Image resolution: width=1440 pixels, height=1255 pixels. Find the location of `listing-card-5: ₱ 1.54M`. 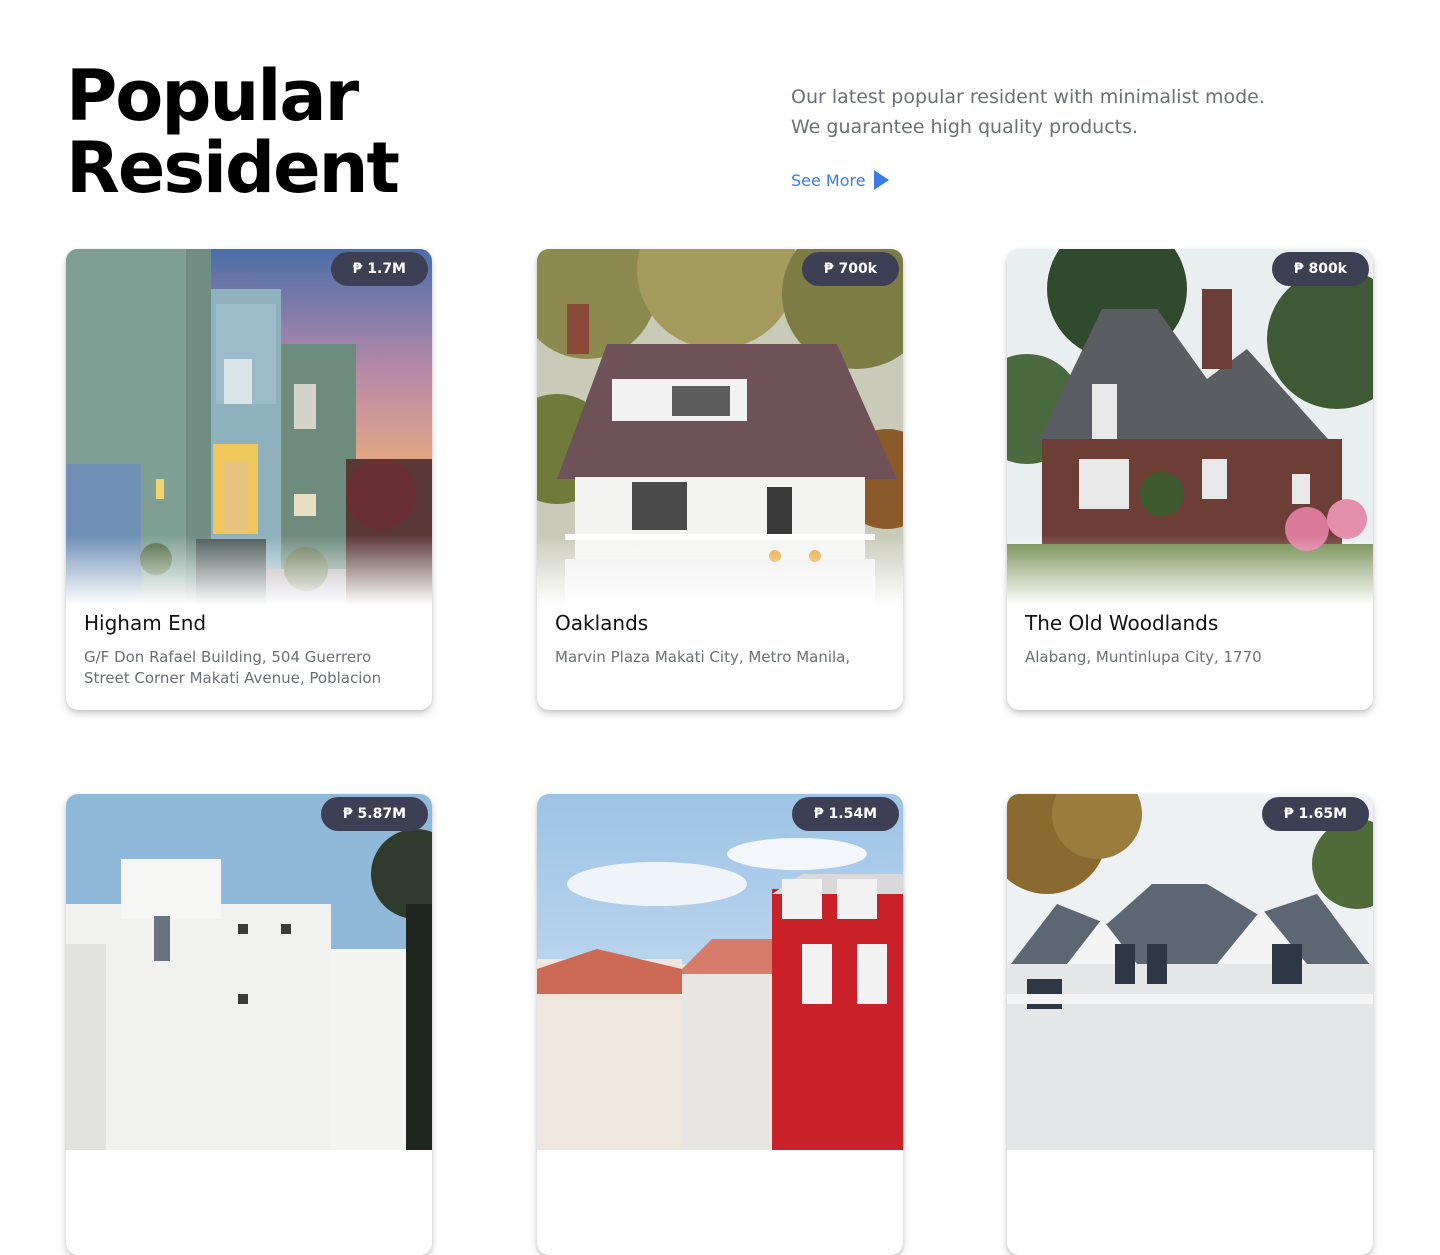

listing-card-5: ₱ 1.54M is located at coordinates (720, 1024).